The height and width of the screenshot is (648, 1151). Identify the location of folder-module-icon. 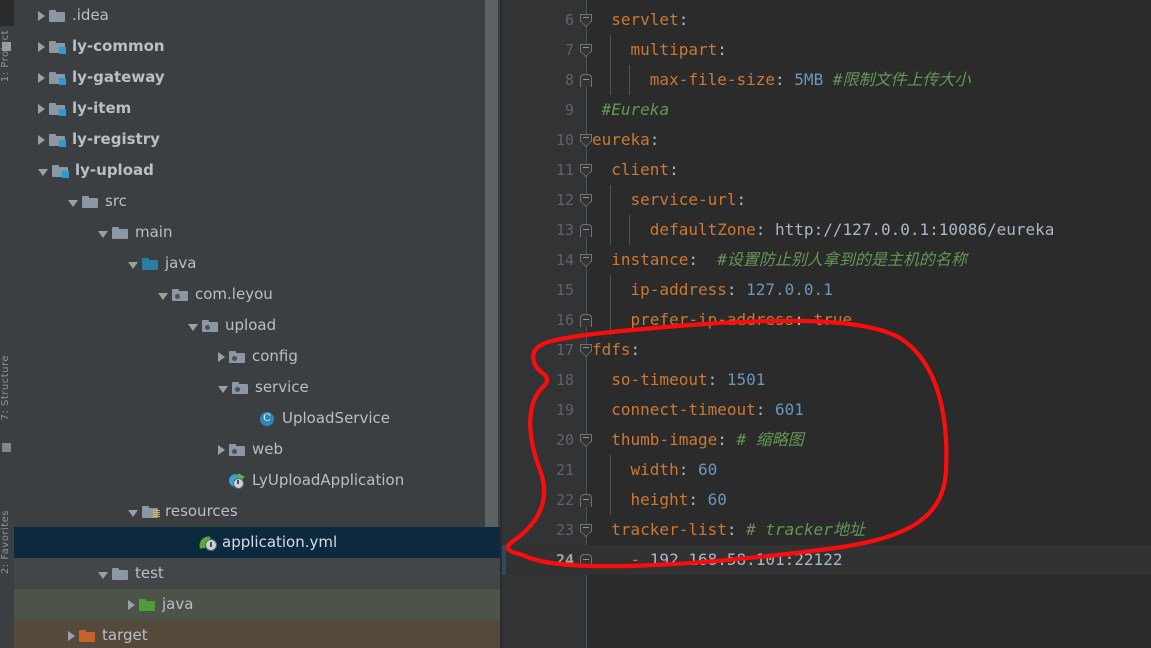
(57, 77).